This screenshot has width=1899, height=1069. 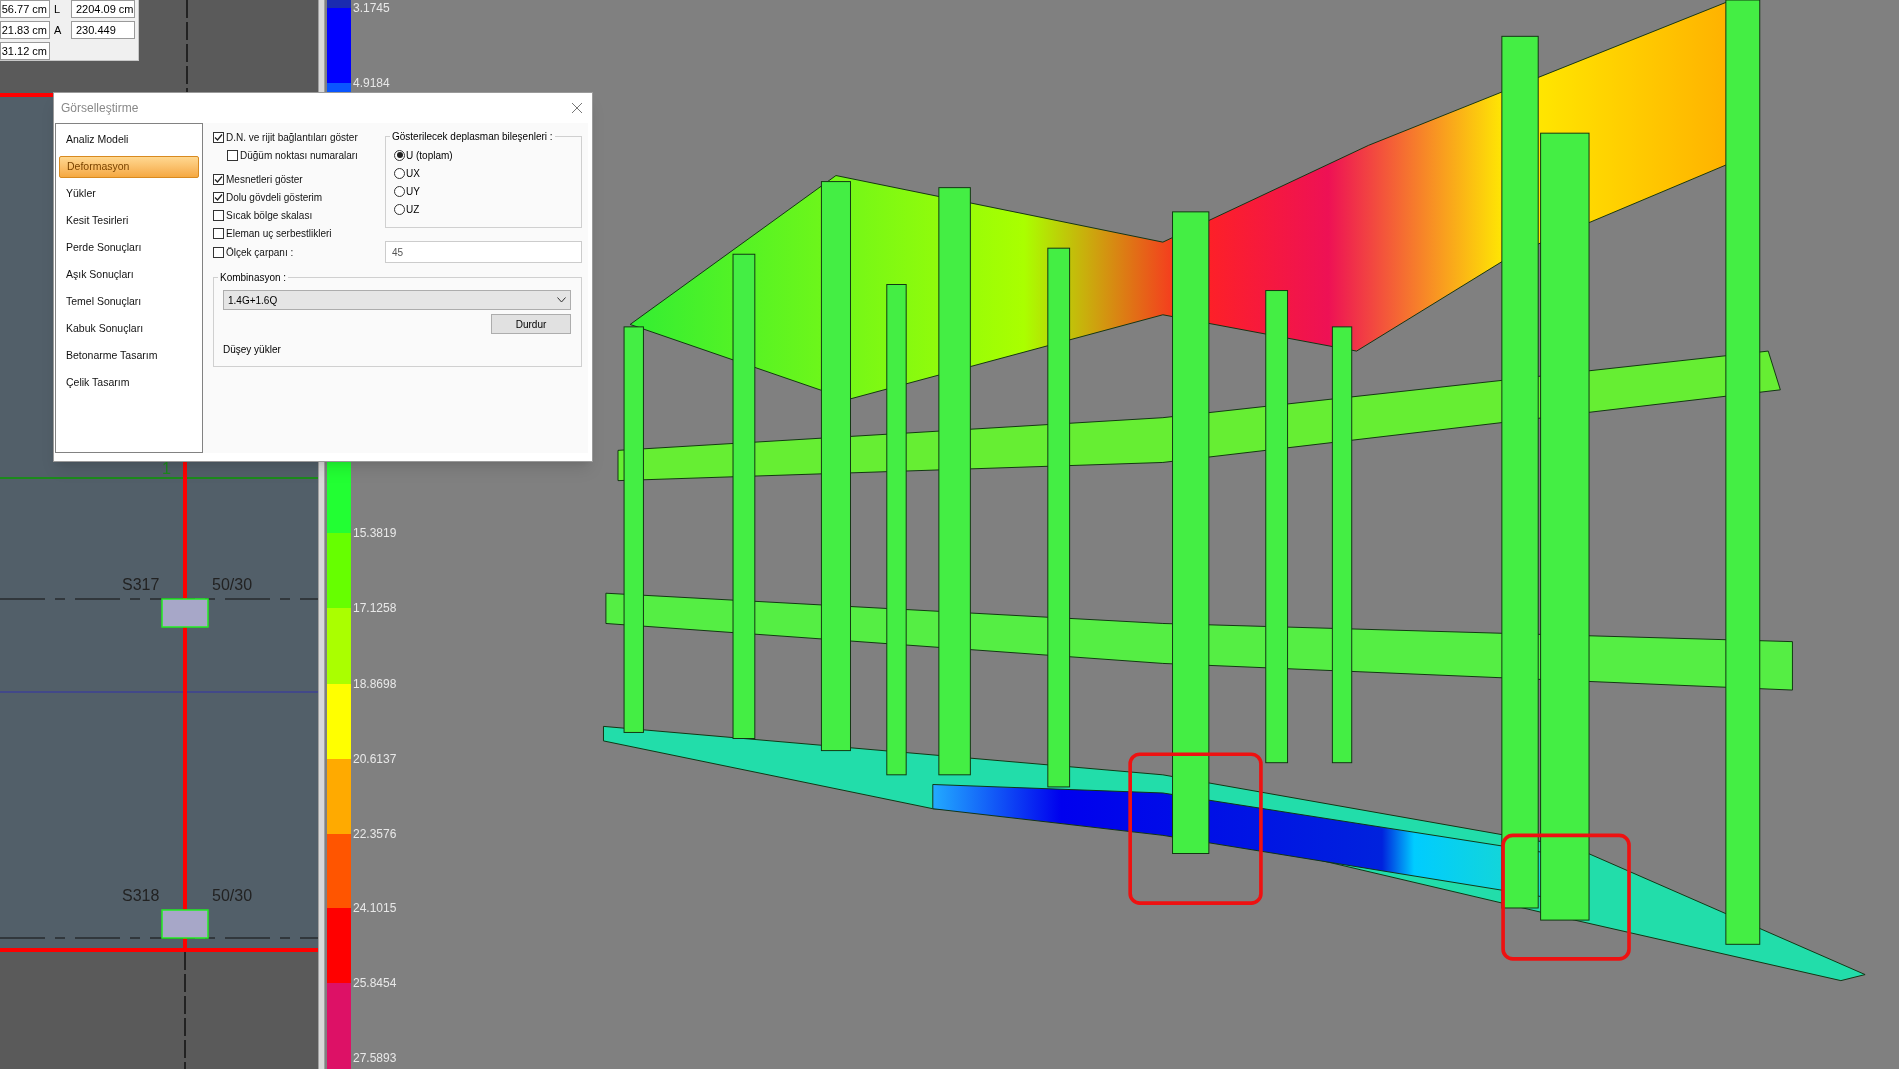 I want to click on value-field: 31.12 cm, so click(x=25, y=51).